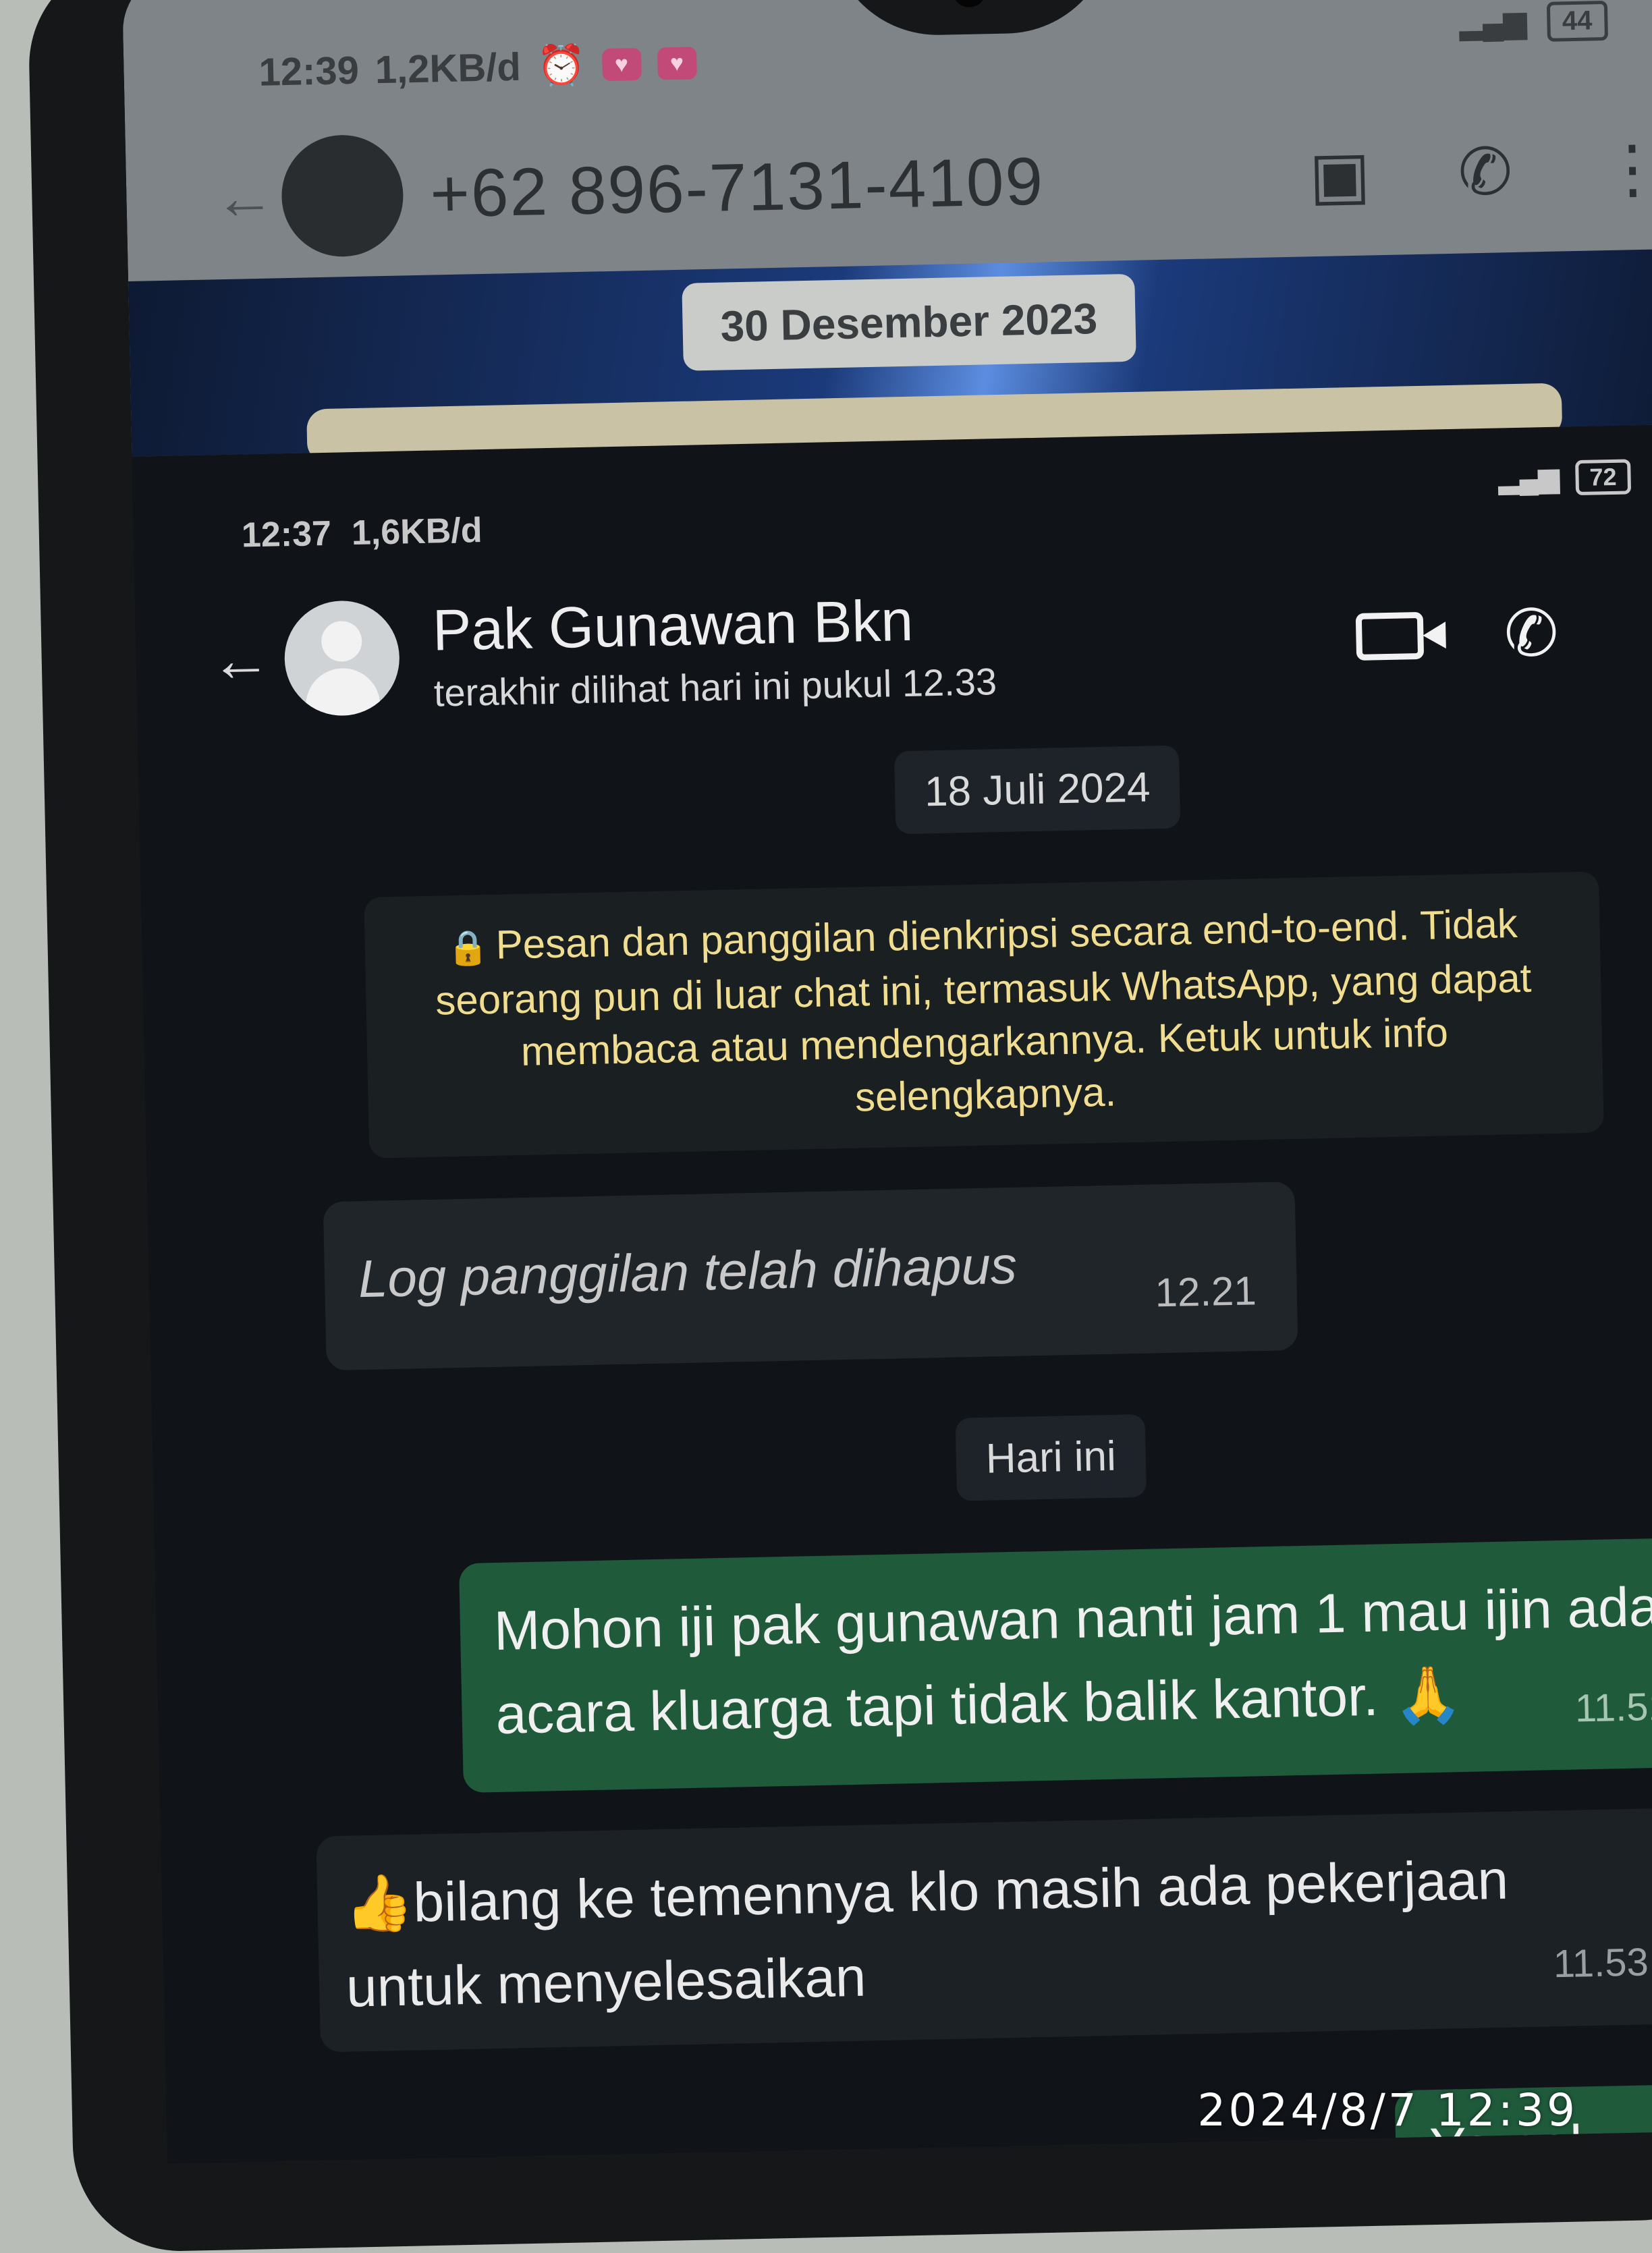  What do you see at coordinates (286, 534) in the screenshot?
I see `status-time: 12:37` at bounding box center [286, 534].